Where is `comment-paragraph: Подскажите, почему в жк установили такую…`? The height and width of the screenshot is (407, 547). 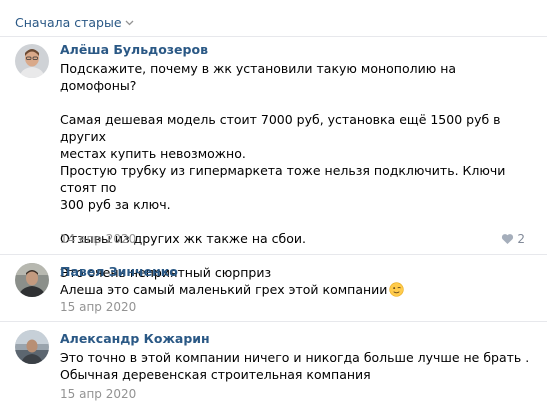 comment-paragraph: Подскажите, почему в жк установили такую… is located at coordinates (258, 77).